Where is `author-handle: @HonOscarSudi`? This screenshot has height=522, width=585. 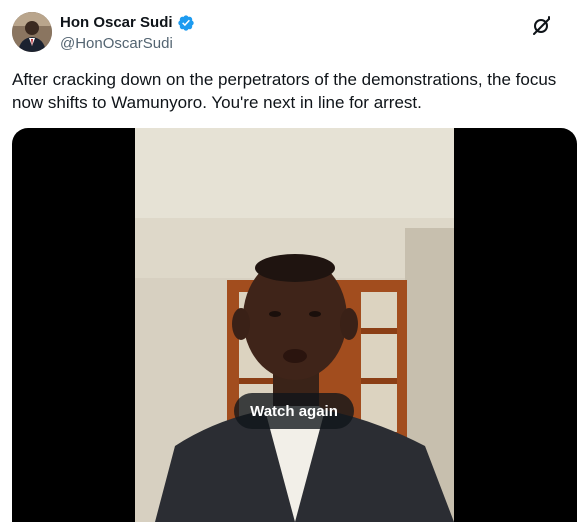
author-handle: @HonOscarSudi is located at coordinates (116, 44).